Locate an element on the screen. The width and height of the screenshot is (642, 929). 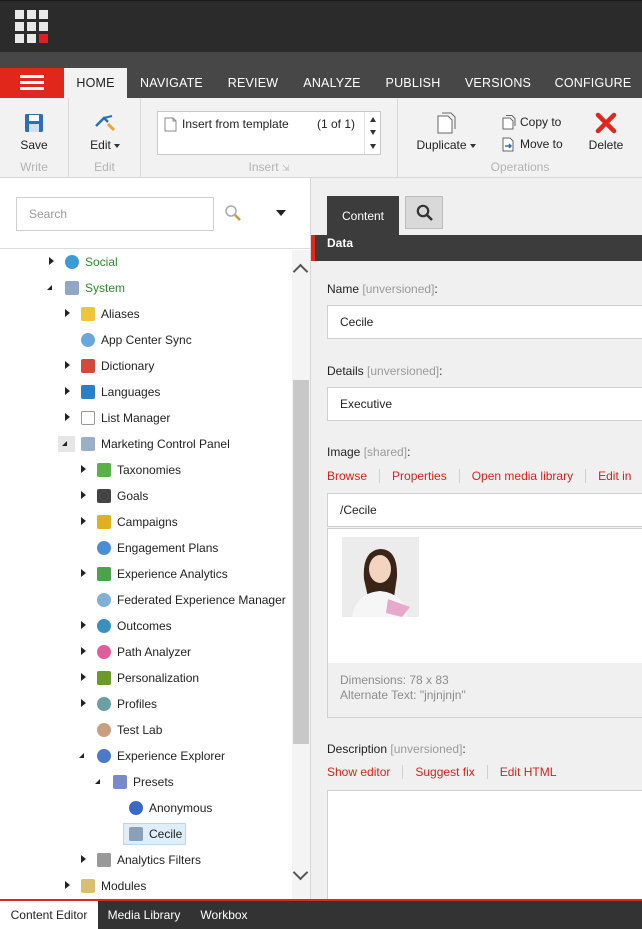
books-icon is located at coordinates (104, 470).